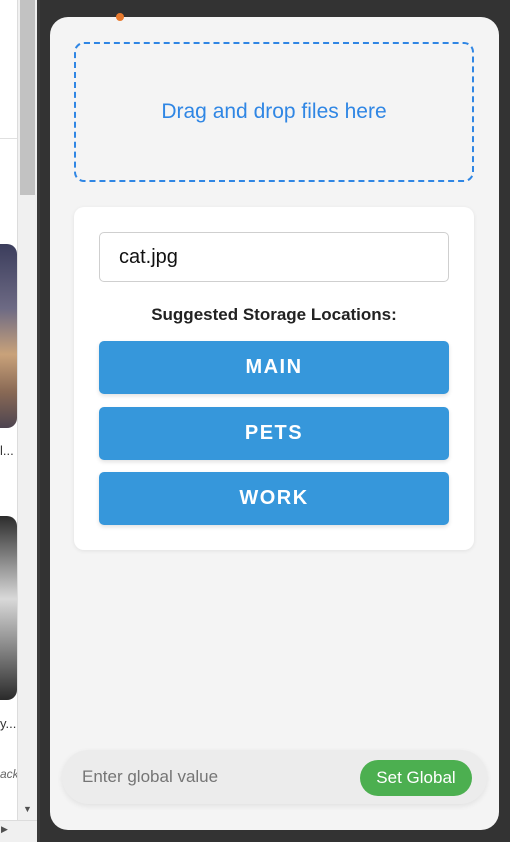 This screenshot has height=842, width=510. What do you see at coordinates (120, 17) in the screenshot?
I see `status-dot-icon` at bounding box center [120, 17].